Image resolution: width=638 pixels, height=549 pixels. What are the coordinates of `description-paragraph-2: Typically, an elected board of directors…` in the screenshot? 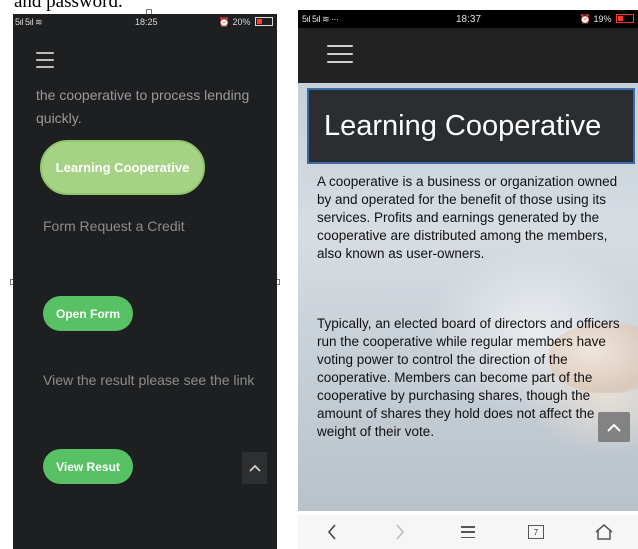 It's located at (468, 377).